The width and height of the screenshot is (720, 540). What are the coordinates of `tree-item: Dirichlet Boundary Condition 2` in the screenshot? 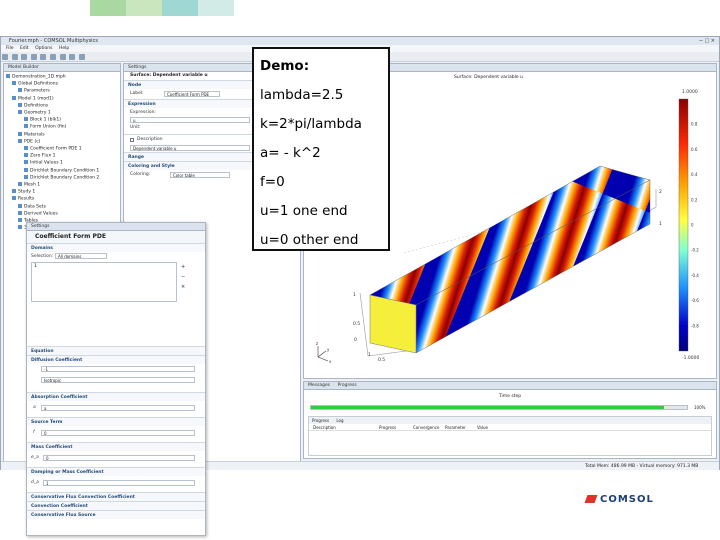 It's located at (63, 178).